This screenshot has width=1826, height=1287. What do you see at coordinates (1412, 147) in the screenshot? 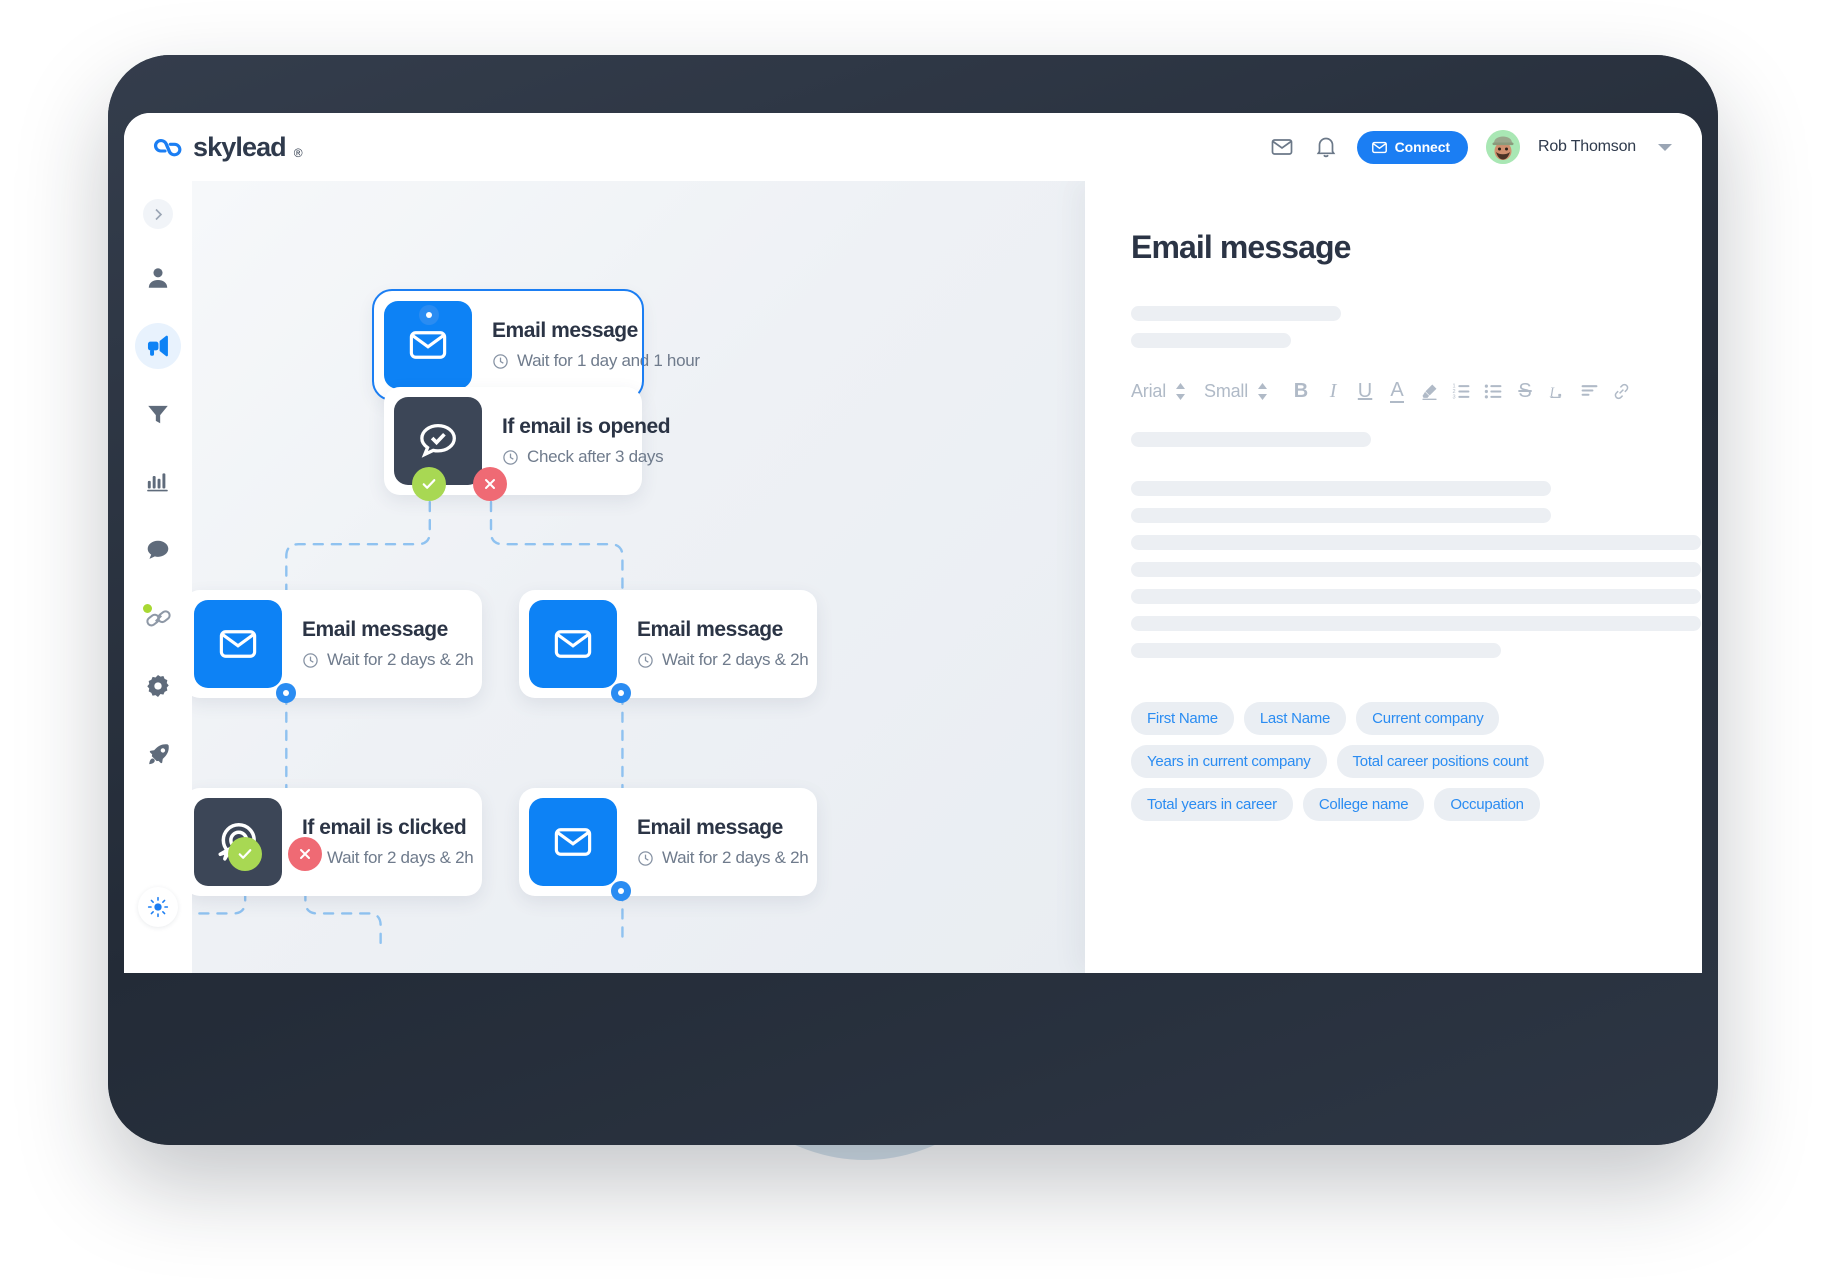
I see `connect-button: Connect` at bounding box center [1412, 147].